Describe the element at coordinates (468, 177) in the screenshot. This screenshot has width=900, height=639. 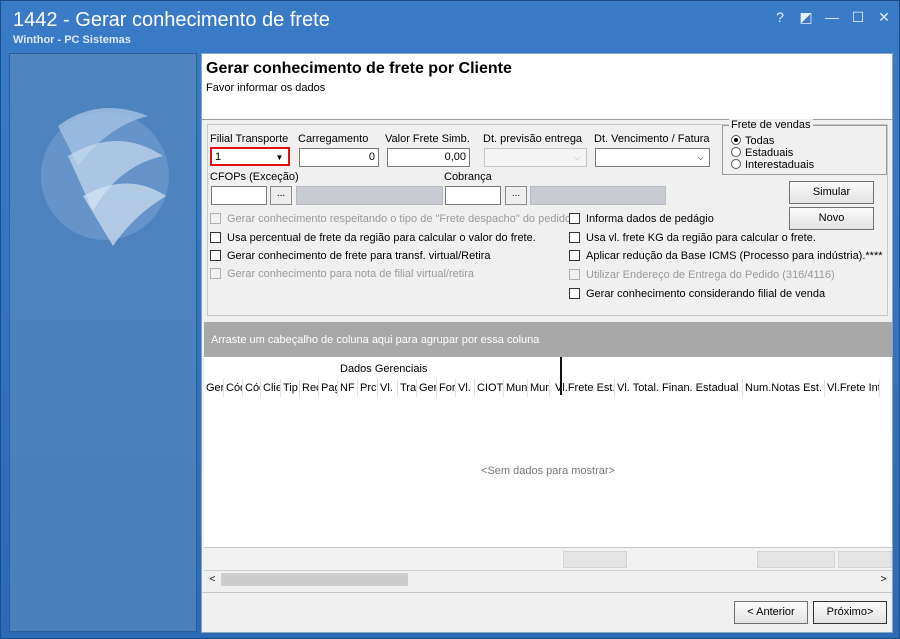
I see `cobranca-label: Cobrança` at that location.